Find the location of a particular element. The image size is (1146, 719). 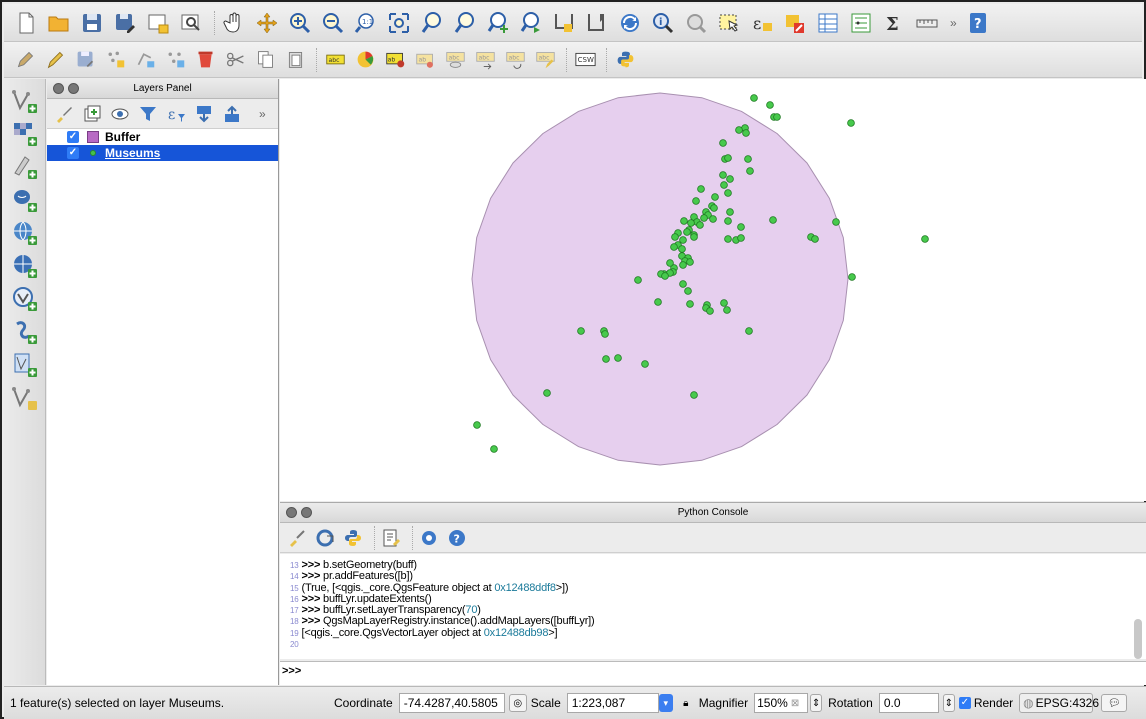

show-editor-icon is located at coordinates (391, 538).